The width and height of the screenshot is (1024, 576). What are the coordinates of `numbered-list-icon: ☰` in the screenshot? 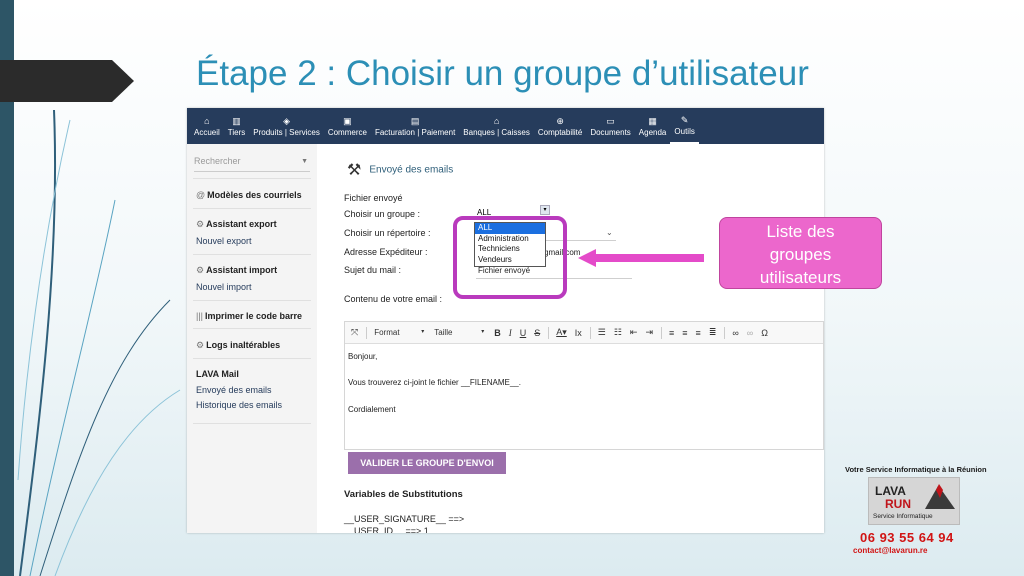 It's located at (602, 332).